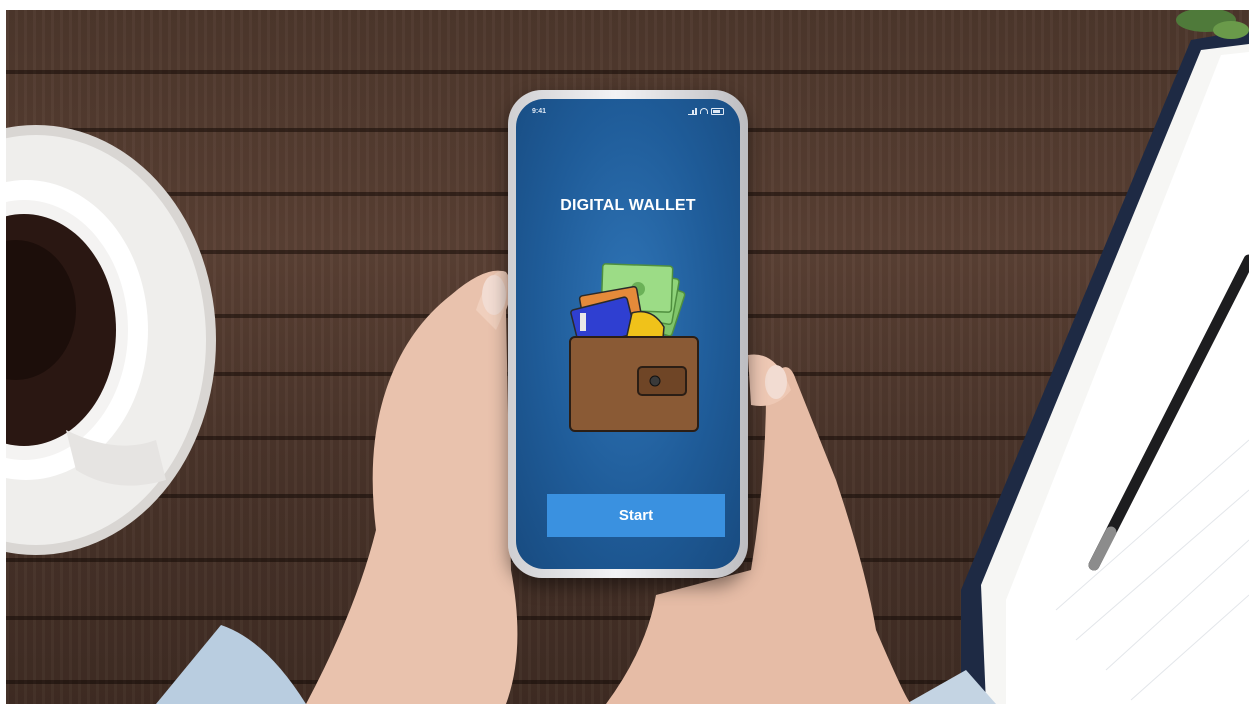 The image size is (1255, 714). What do you see at coordinates (539, 111) in the screenshot?
I see `status-time: 9:41` at bounding box center [539, 111].